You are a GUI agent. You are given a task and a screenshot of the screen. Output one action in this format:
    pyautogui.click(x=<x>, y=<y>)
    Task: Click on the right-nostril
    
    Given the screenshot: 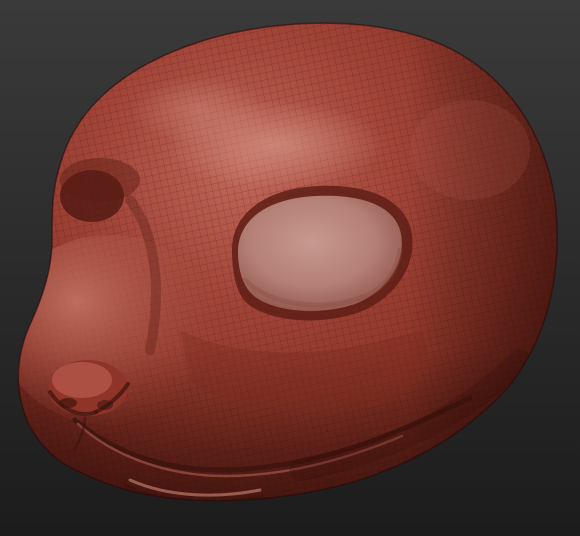 What is the action you would take?
    pyautogui.click(x=105, y=405)
    